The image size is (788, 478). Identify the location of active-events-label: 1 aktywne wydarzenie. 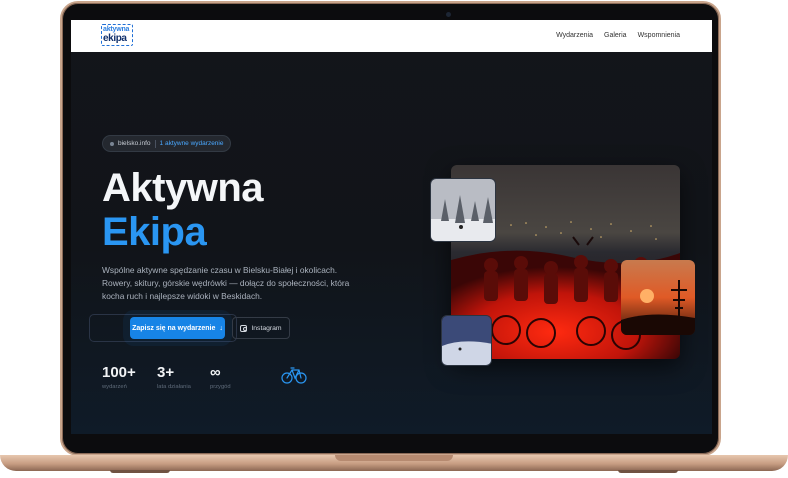
(192, 143).